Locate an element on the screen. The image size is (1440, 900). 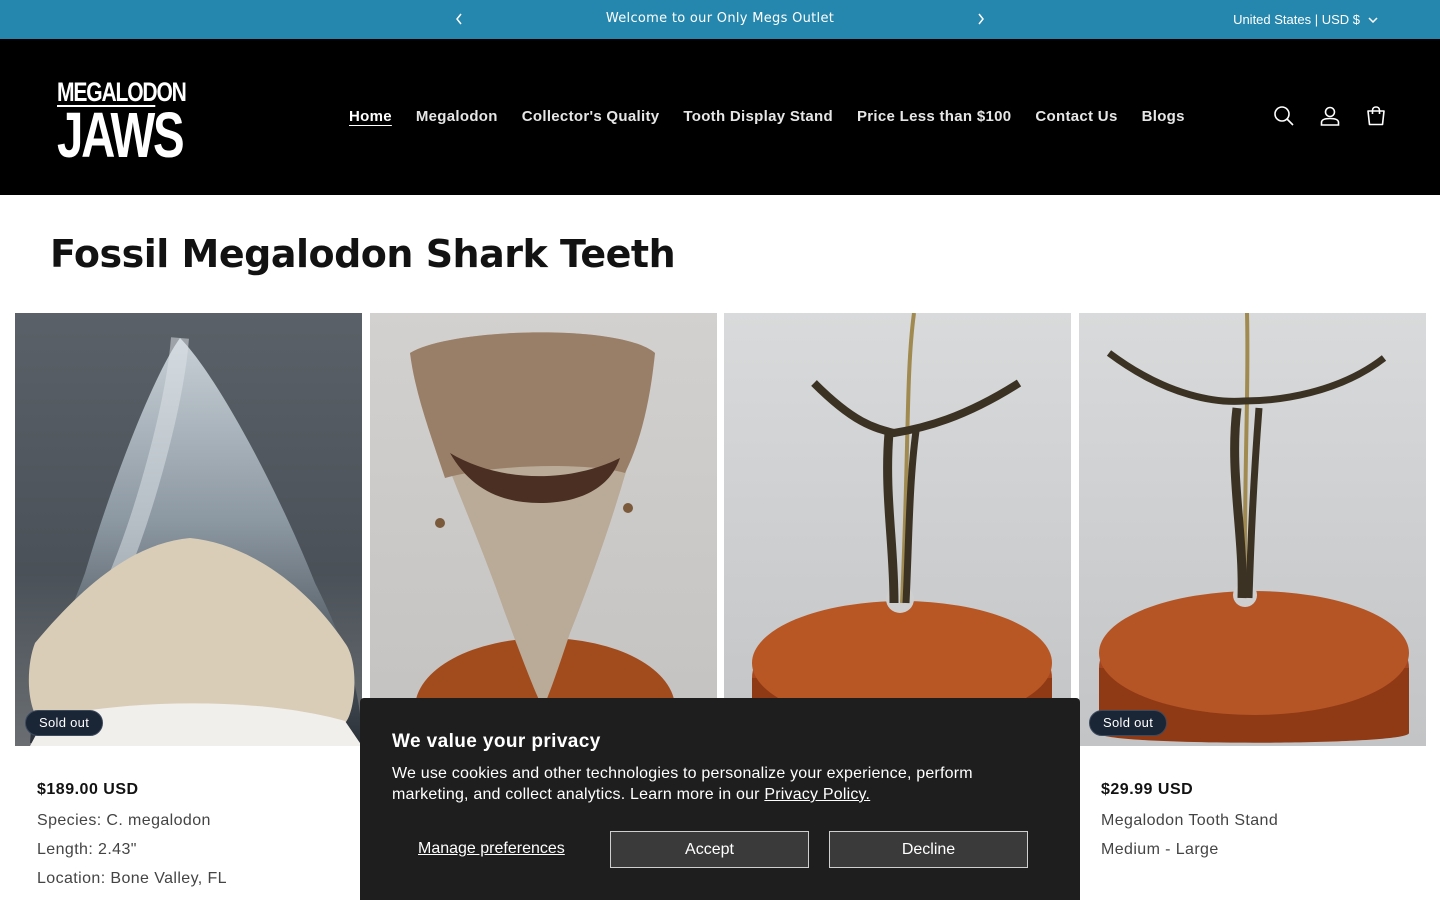
product-description: Megalodon Tooth Stand Medium - Large is located at coordinates (1189, 835).